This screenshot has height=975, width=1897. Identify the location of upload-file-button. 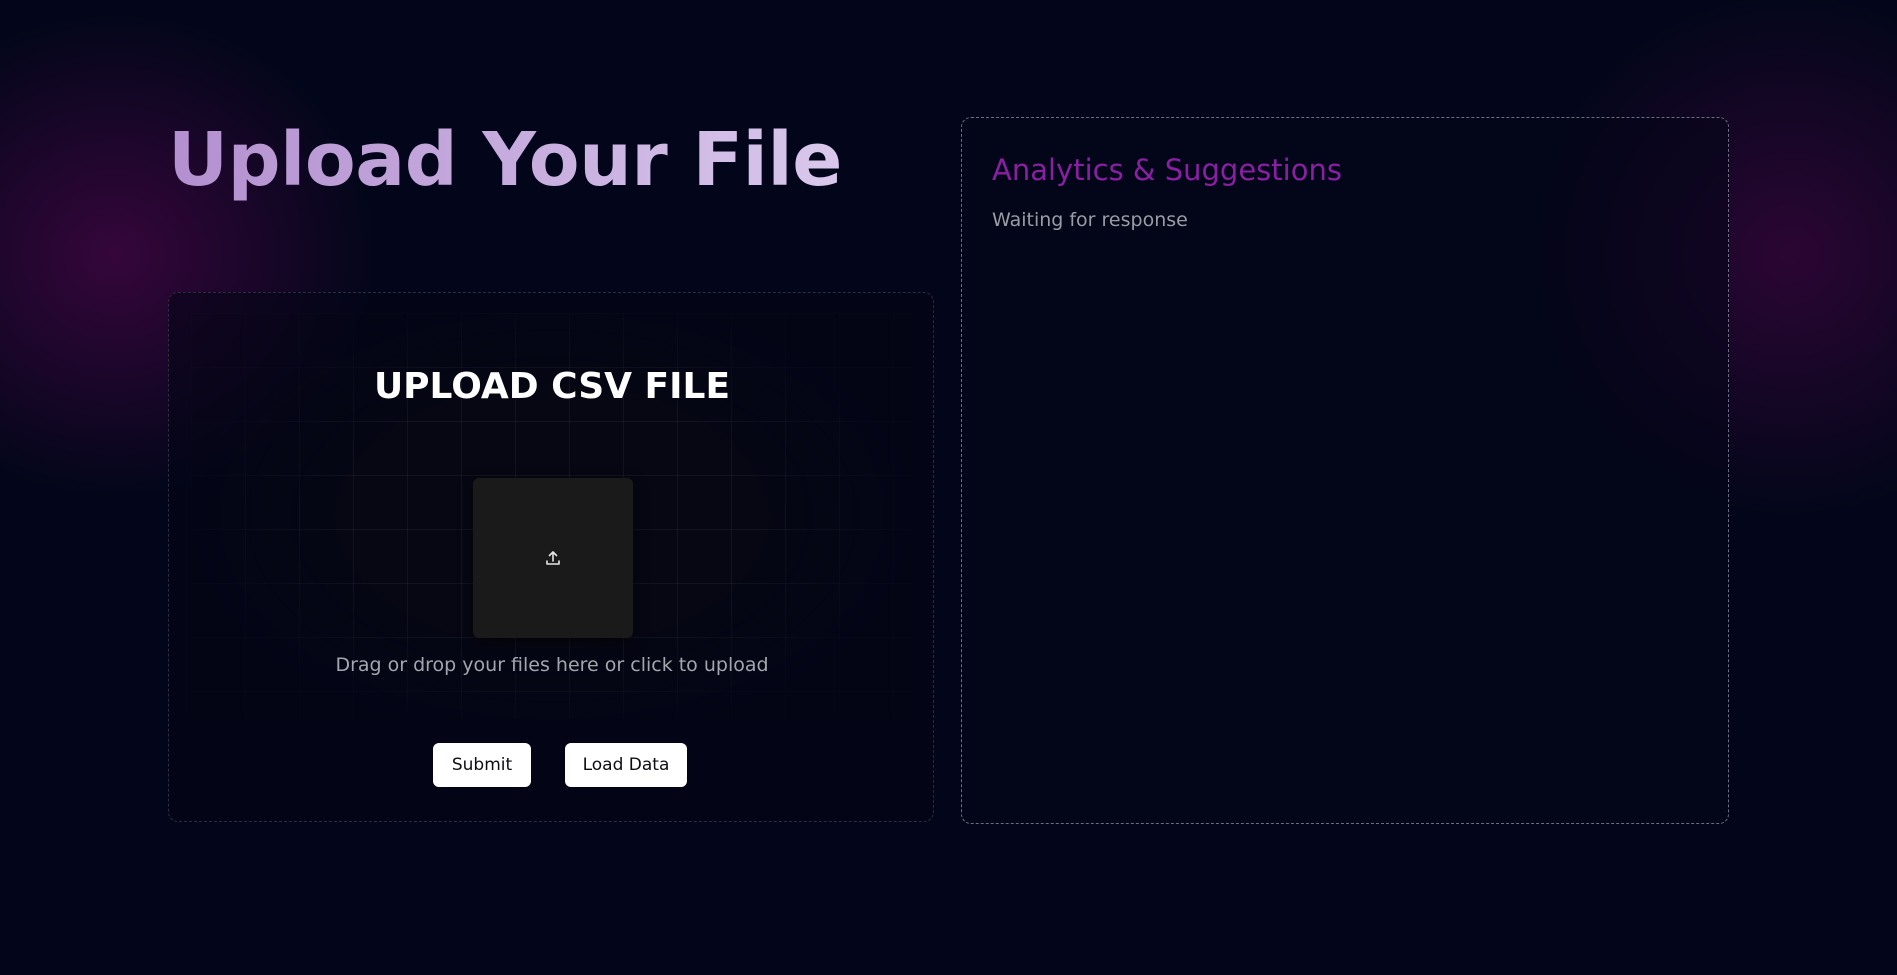
(553, 558).